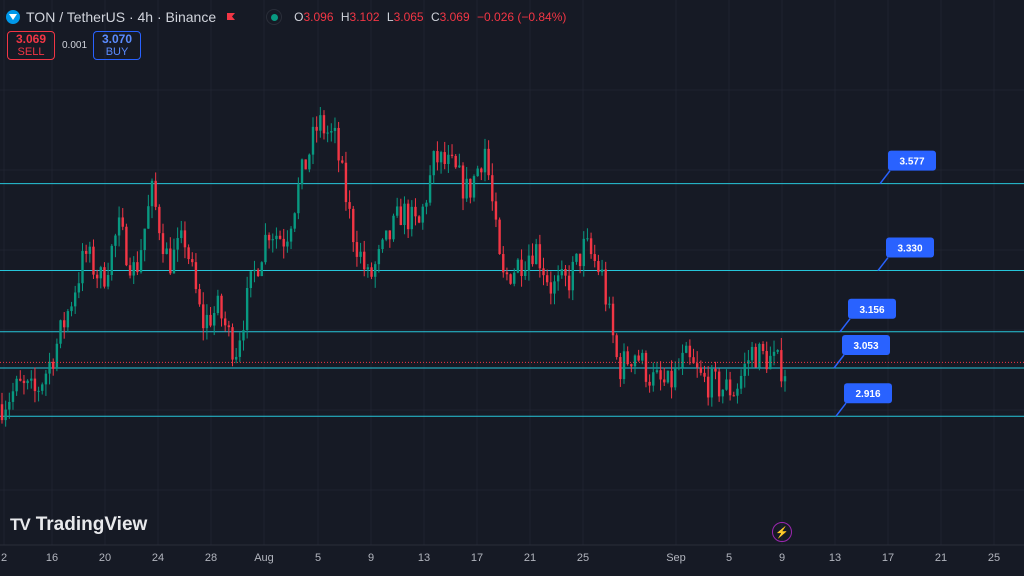  I want to click on x-axis: 2 16 20 24 28 Aug 5 9 13 17 21 25 Sep 5 9 13 17 21 25, so click(512, 554).